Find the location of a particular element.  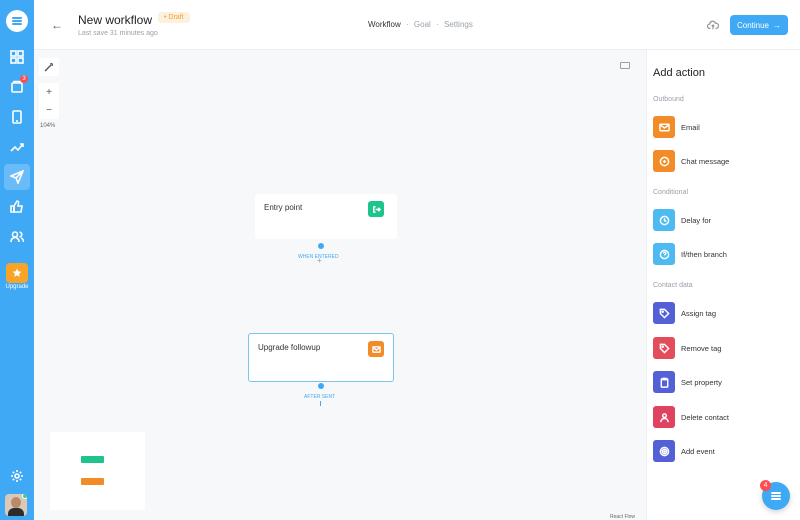

tab-settings: Settings is located at coordinates (458, 24).